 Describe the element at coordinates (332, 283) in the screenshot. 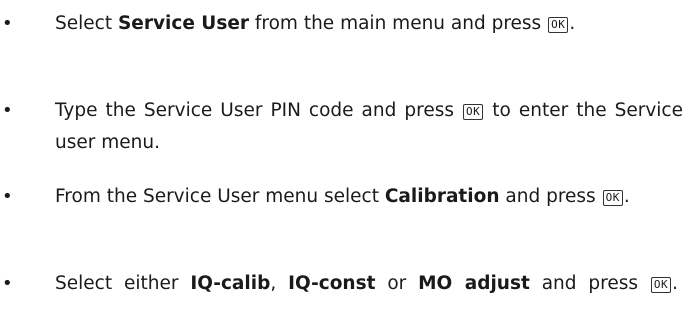

I see `menu-item-name: IQ-const` at that location.